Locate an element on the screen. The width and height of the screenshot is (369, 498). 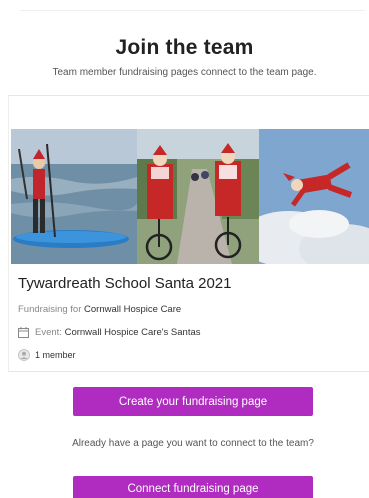
top-divider is located at coordinates (192, 10).